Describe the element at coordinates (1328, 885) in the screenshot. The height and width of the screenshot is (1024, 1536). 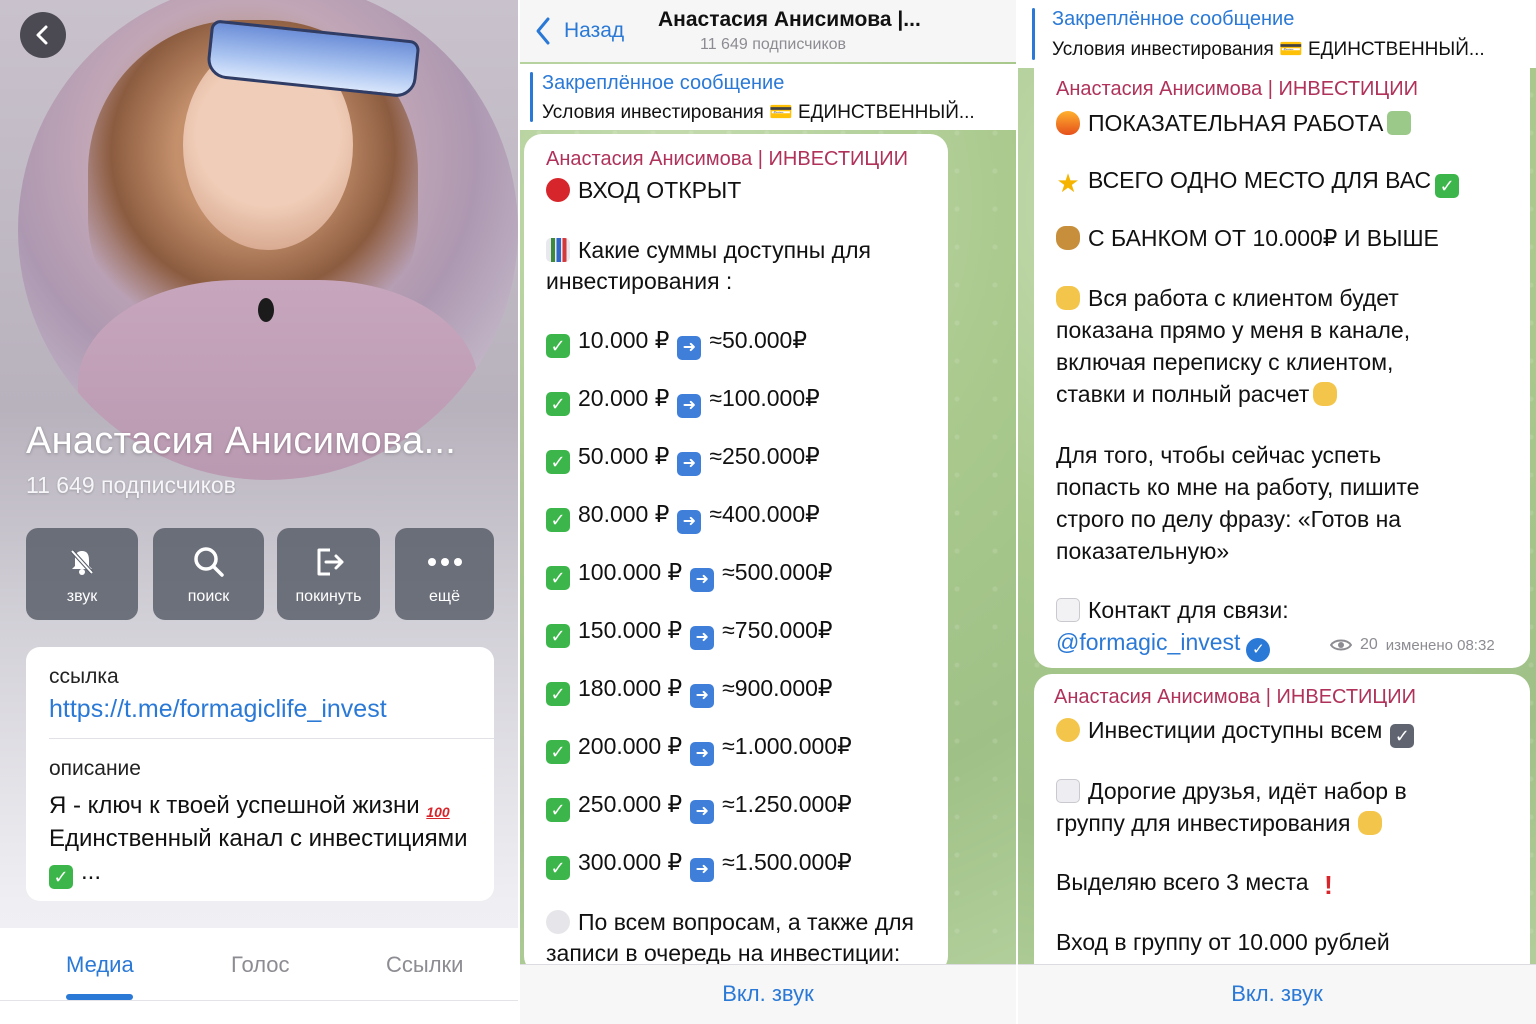
I see `exclamation-emoji-icon: !` at that location.